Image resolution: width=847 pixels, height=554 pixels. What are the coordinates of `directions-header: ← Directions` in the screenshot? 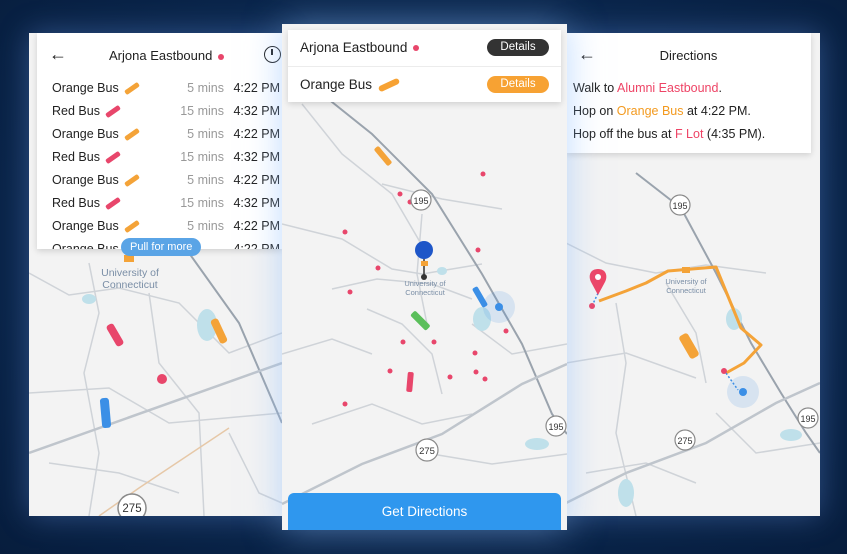 It's located at (688, 55).